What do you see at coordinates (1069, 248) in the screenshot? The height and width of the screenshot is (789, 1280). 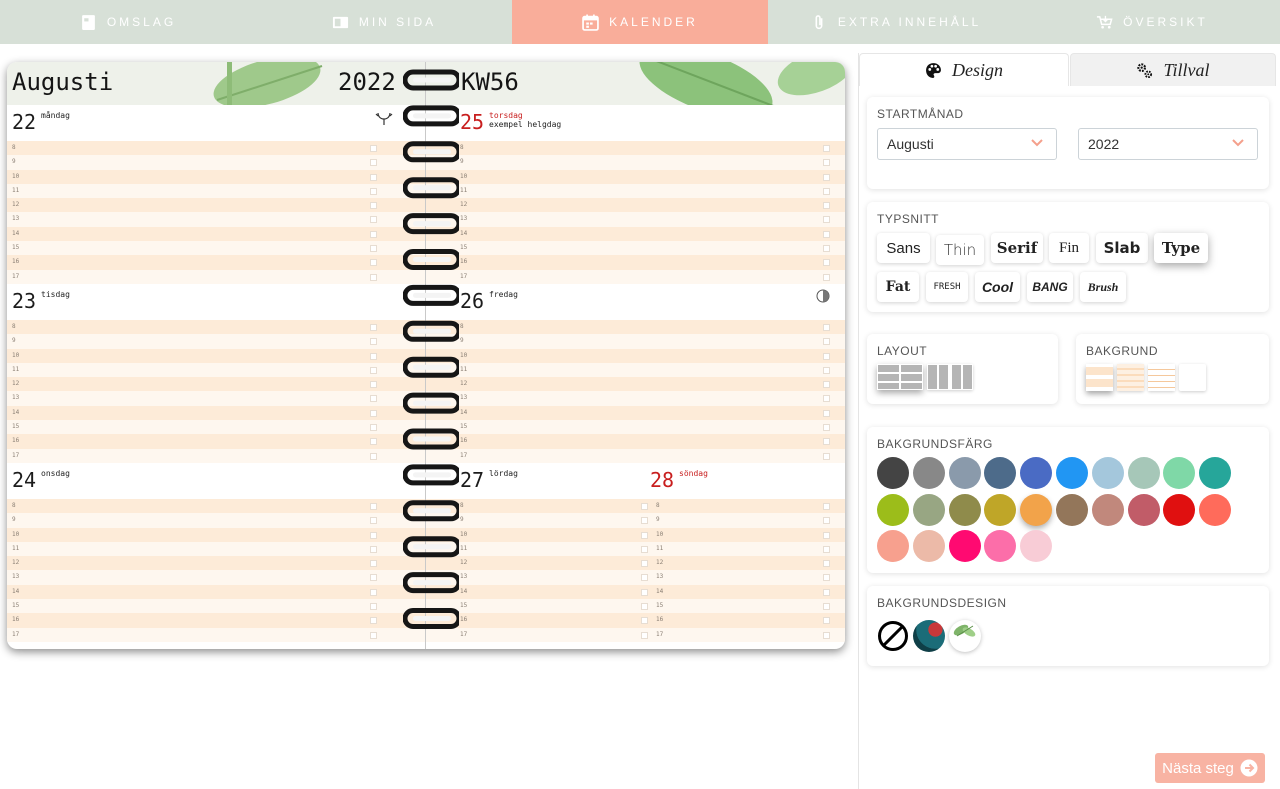 I see `font-option-fin: Fin` at bounding box center [1069, 248].